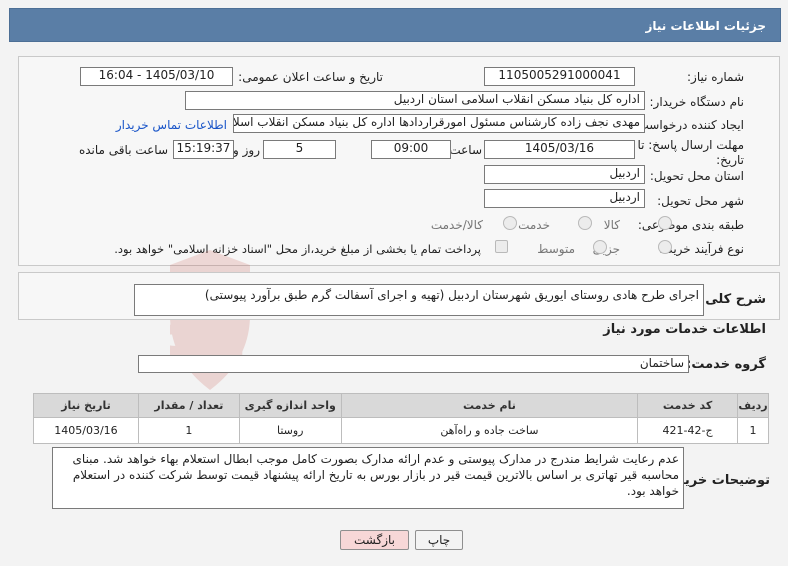 The height and width of the screenshot is (566, 788). I want to click on buyer-org-label: نام دستگاه خریدار:, so click(697, 102).